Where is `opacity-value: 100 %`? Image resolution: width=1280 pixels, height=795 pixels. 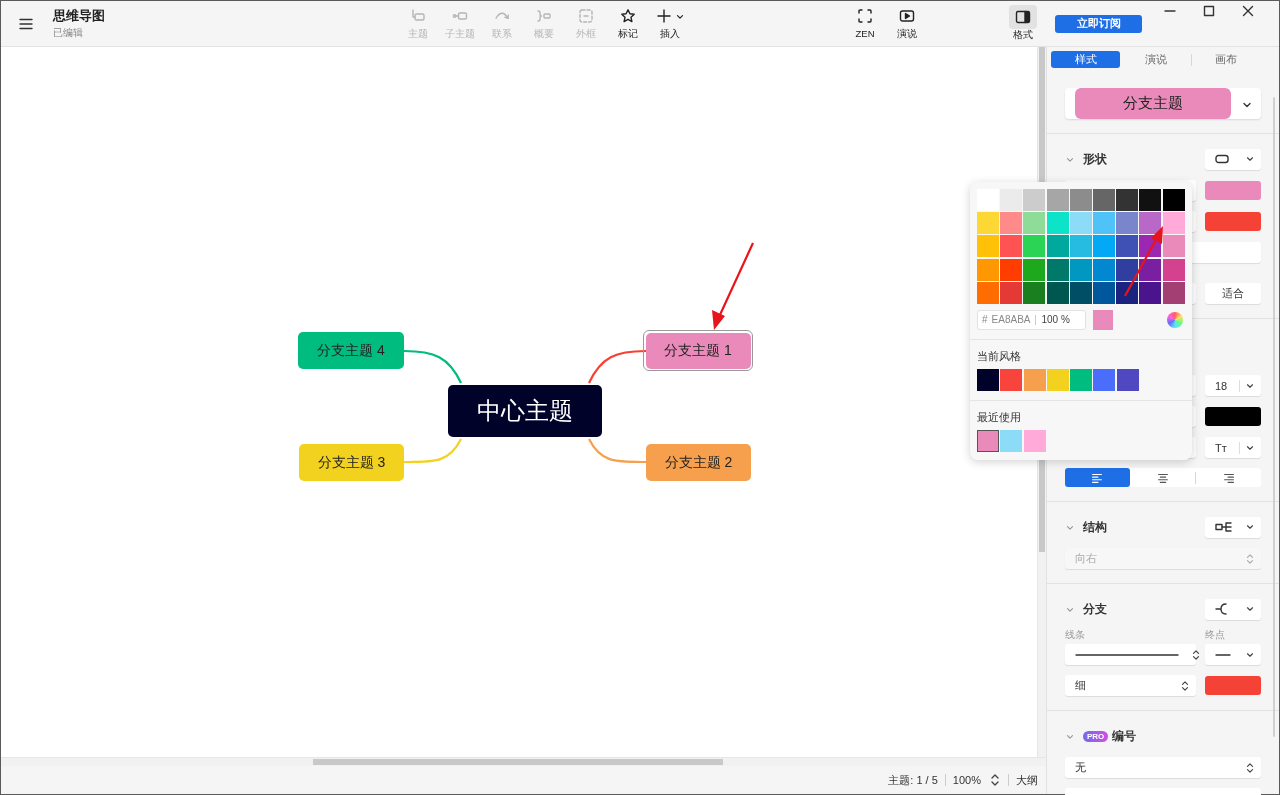
opacity-value: 100 % is located at coordinates (1055, 320).